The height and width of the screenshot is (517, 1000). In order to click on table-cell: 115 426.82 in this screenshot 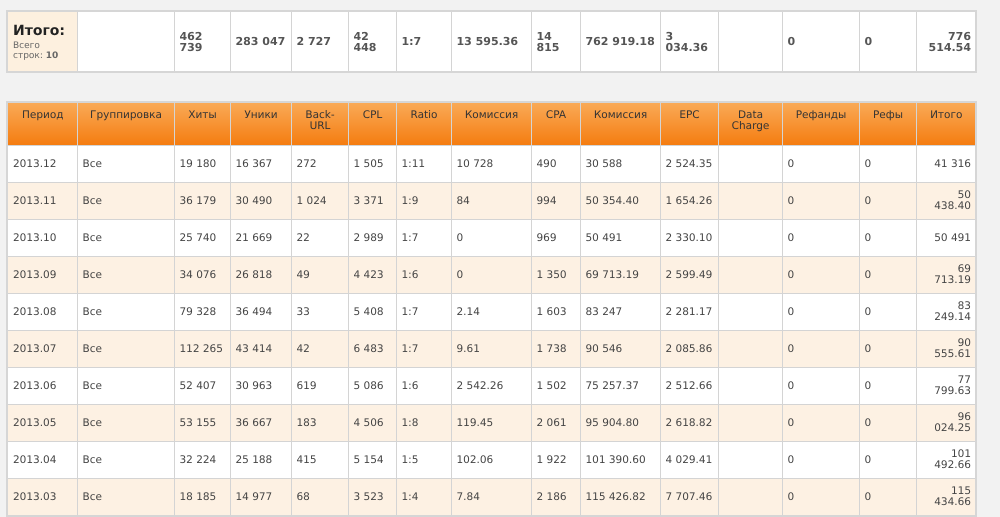, I will do `click(620, 497)`.